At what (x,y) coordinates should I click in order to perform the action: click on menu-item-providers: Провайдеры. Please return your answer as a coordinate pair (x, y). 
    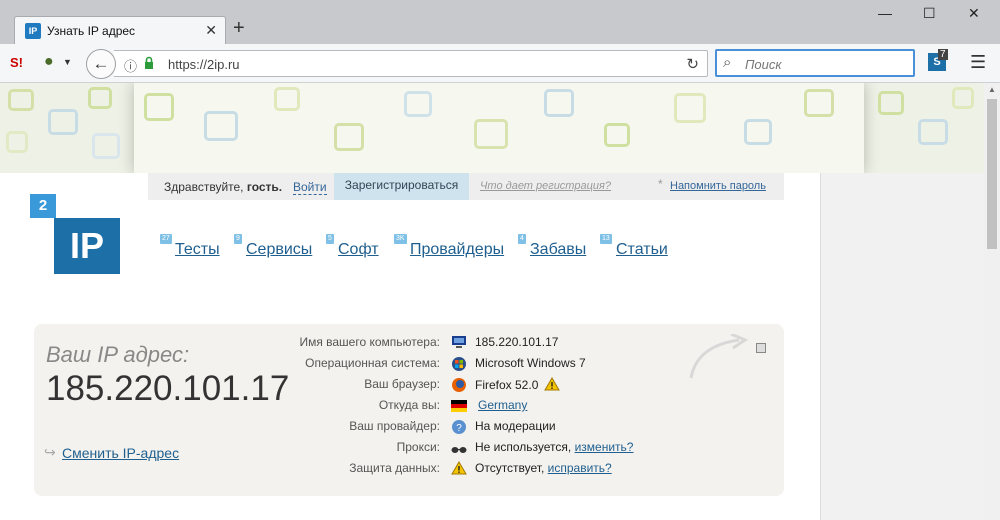
    Looking at the image, I should click on (457, 250).